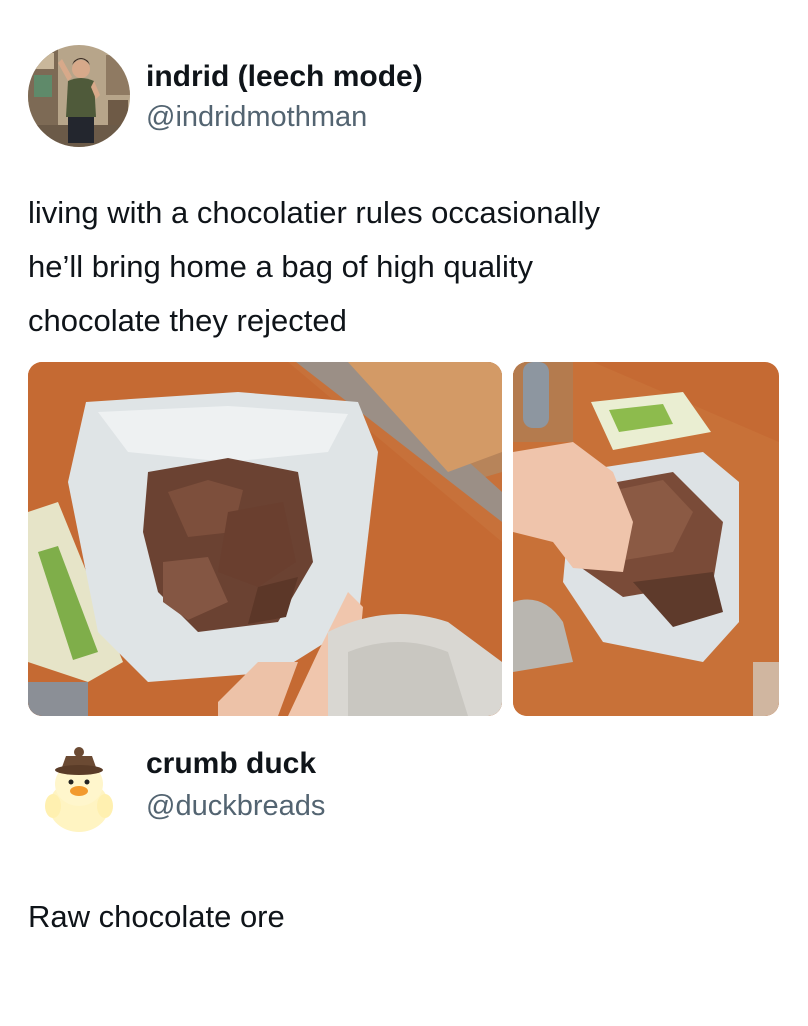 The width and height of the screenshot is (808, 1026). I want to click on reply-author-display-name: crumb duck, so click(231, 764).